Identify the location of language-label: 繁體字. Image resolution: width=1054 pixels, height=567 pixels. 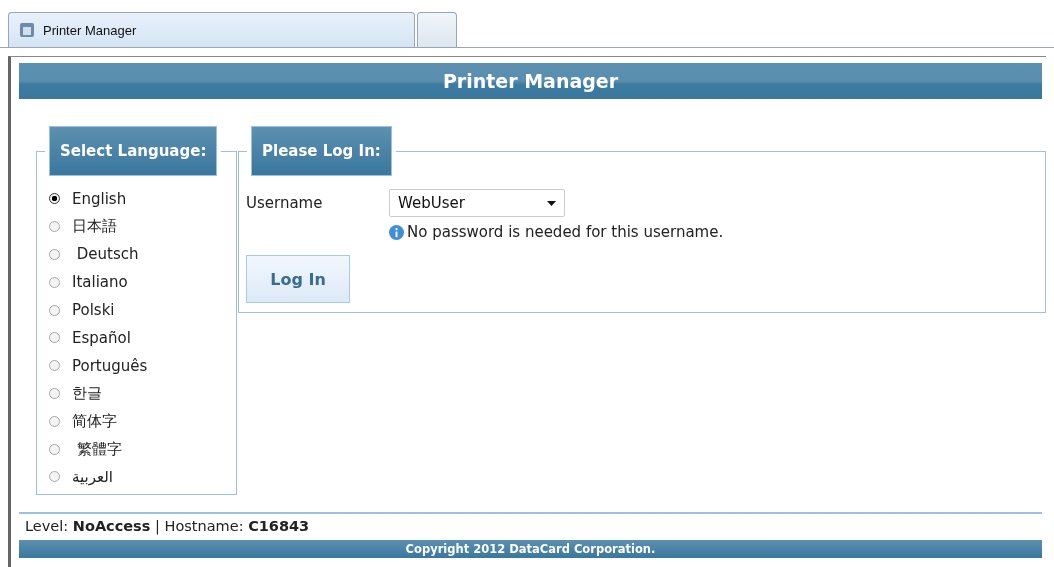
(98, 449).